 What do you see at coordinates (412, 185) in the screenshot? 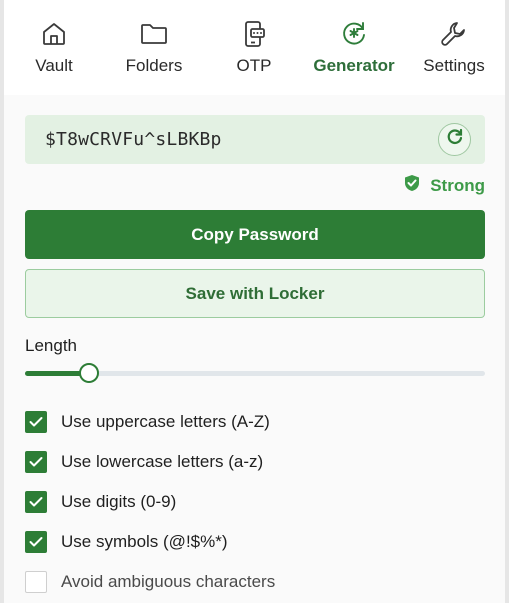
I see `shield-check-icon` at bounding box center [412, 185].